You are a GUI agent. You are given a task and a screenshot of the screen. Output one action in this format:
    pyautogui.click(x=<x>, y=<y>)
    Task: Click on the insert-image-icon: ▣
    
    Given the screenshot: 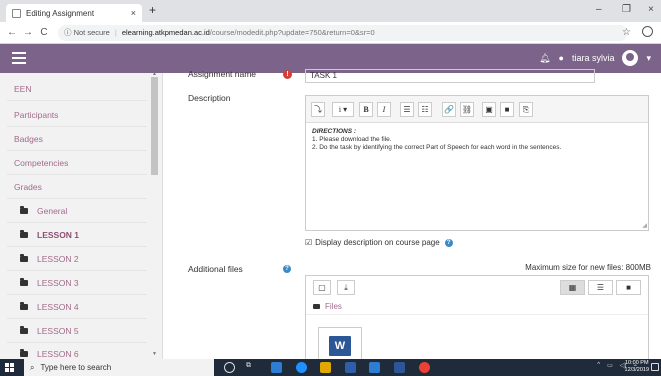 What is the action you would take?
    pyautogui.click(x=489, y=109)
    